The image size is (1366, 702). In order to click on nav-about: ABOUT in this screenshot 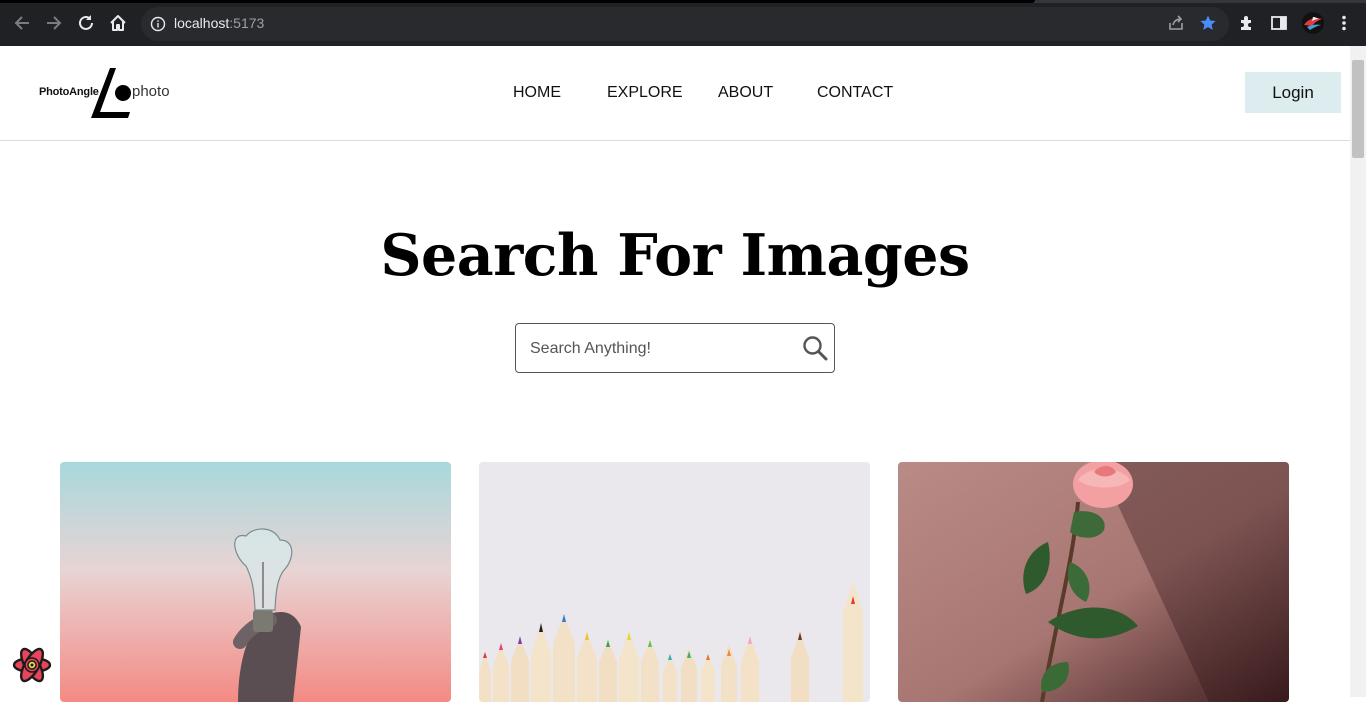, I will do `click(745, 93)`.